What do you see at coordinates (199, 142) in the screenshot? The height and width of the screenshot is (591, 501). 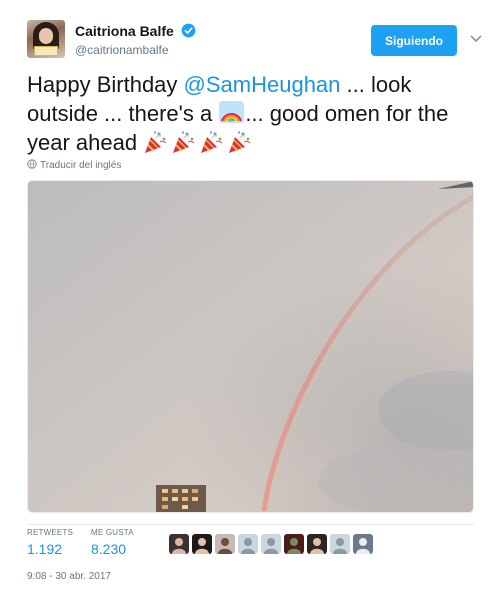 I see `party-popper-group` at bounding box center [199, 142].